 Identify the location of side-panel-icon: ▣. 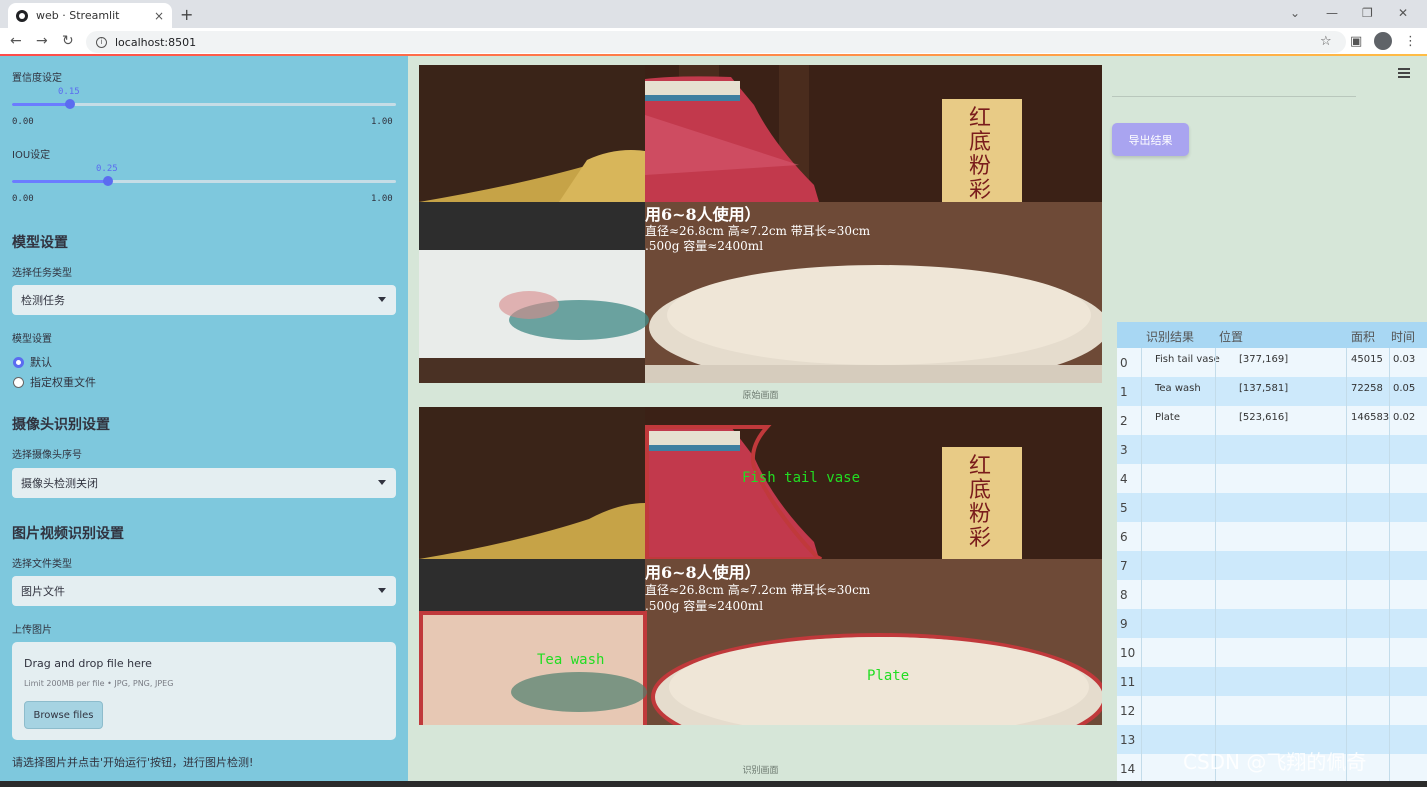
(1356, 41).